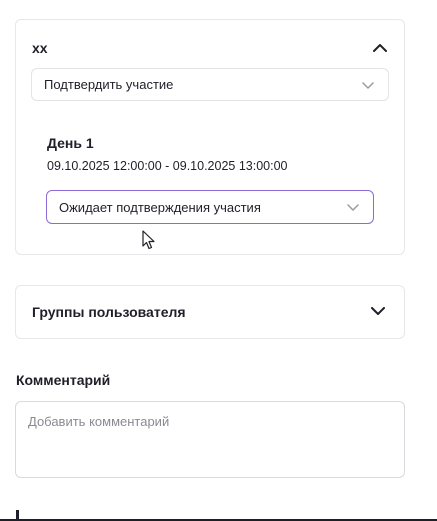  Describe the element at coordinates (109, 312) in the screenshot. I see `user-groups-title: Группы пользователя` at that location.